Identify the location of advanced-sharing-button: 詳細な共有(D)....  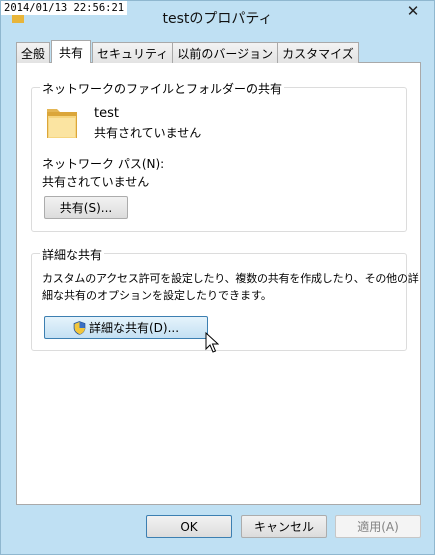
(126, 327).